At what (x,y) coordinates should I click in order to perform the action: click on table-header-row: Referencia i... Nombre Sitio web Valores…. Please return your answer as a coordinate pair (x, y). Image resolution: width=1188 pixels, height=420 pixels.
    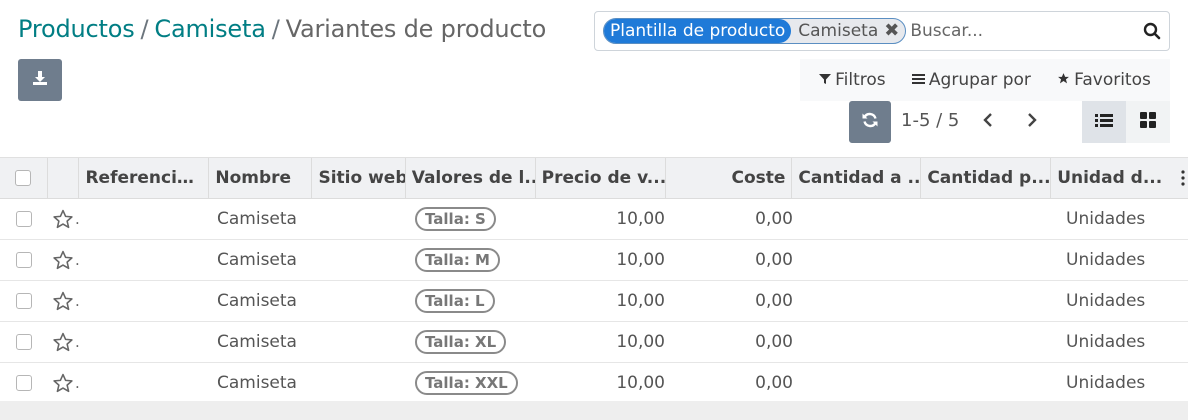
    Looking at the image, I should click on (594, 178).